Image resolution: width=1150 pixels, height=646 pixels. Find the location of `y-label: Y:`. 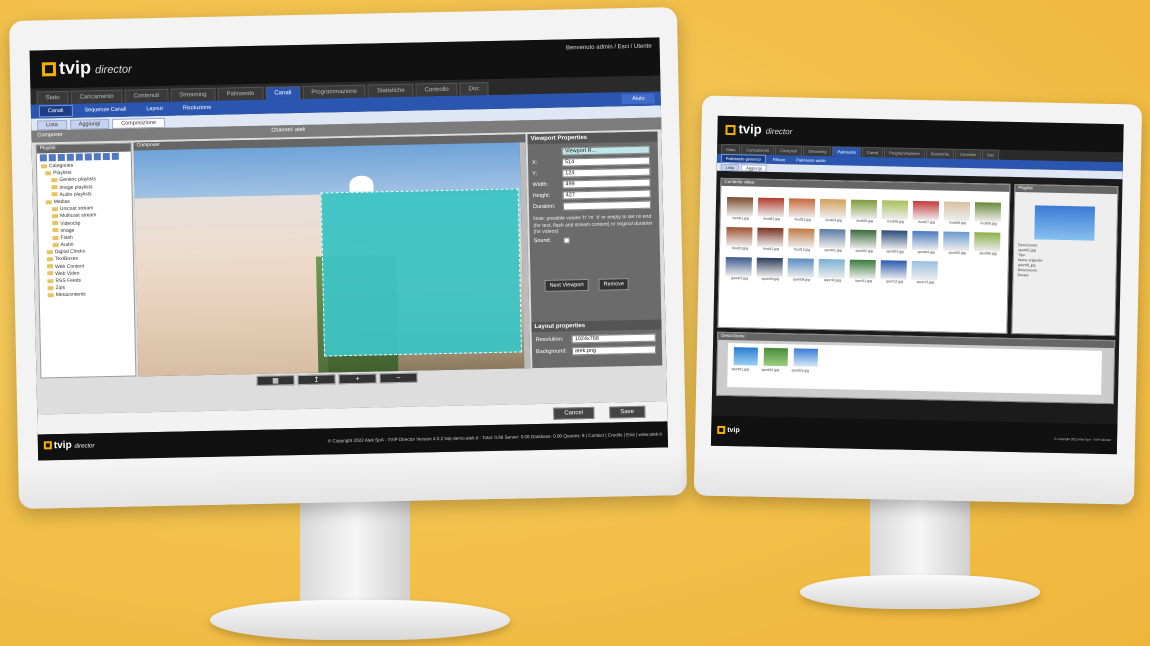

y-label: Y: is located at coordinates (535, 174).